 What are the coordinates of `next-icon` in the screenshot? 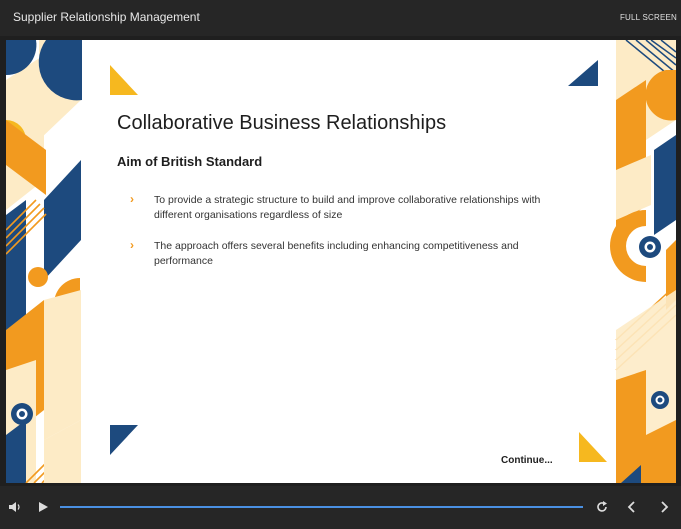 It's located at (664, 507).